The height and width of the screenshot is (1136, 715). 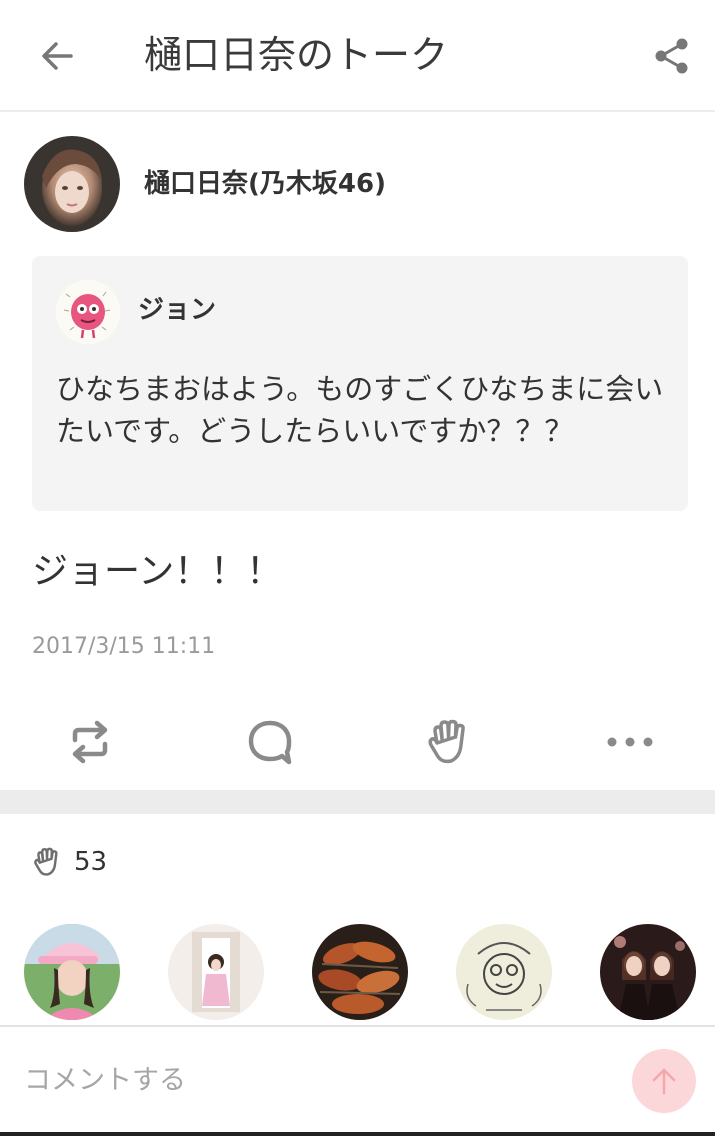 What do you see at coordinates (124, 646) in the screenshot?
I see `post-timestamp: 2017/3/15 11:11` at bounding box center [124, 646].